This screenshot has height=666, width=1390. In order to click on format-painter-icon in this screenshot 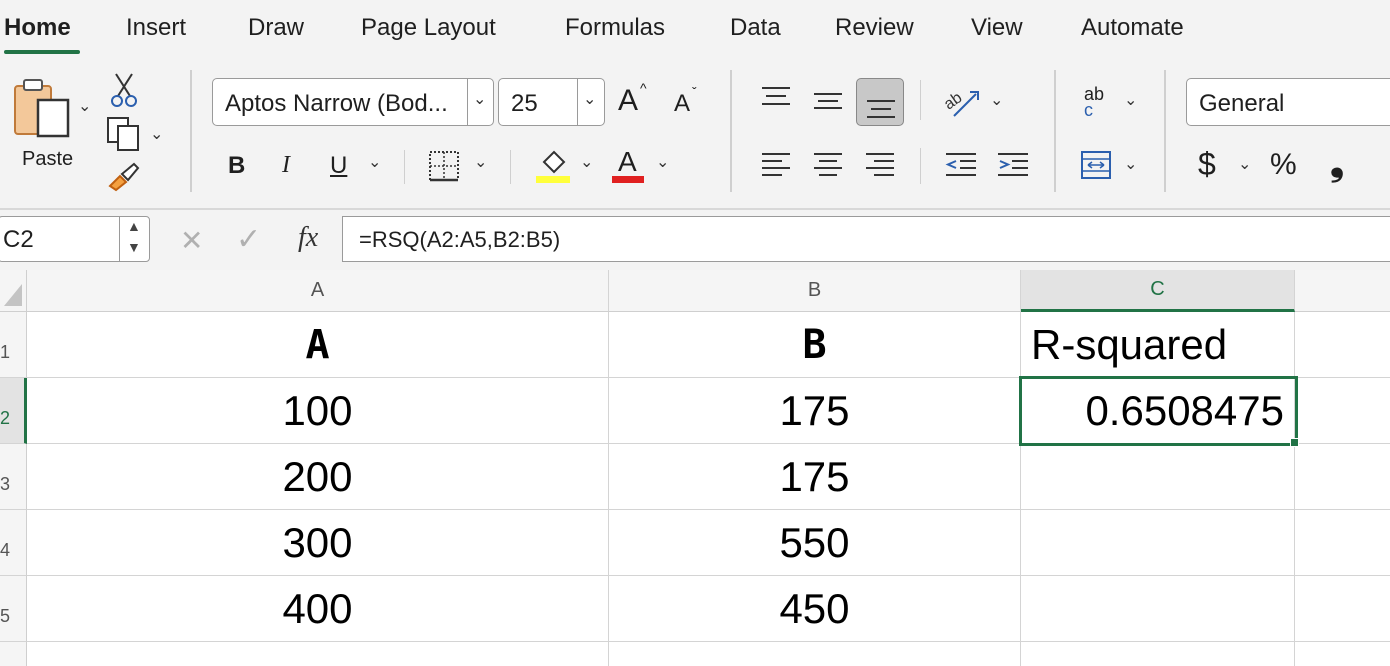, I will do `click(124, 176)`.